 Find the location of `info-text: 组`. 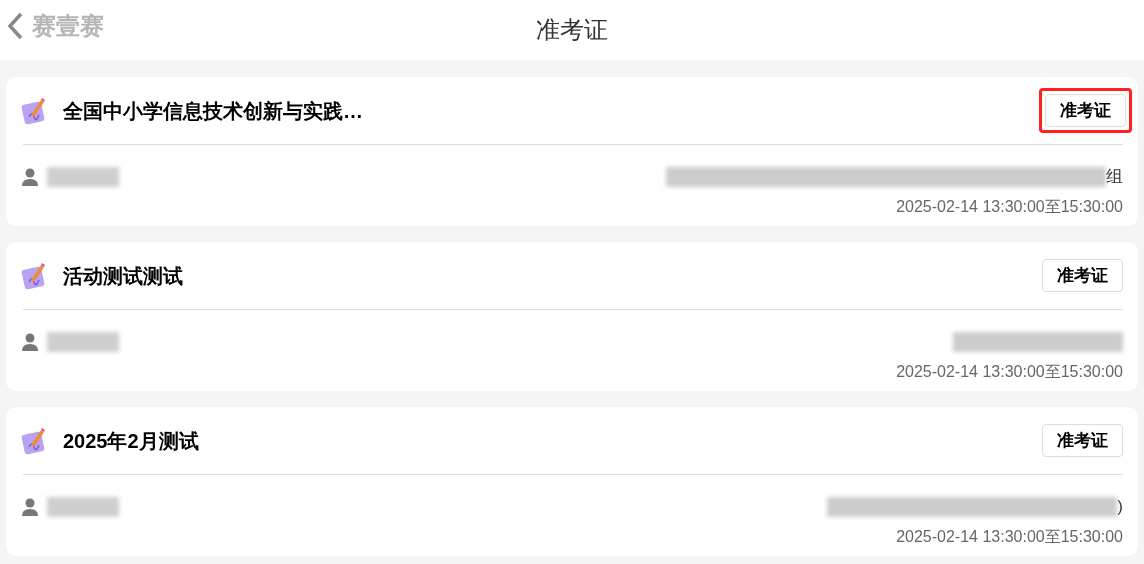

info-text: 组 is located at coordinates (1114, 177).